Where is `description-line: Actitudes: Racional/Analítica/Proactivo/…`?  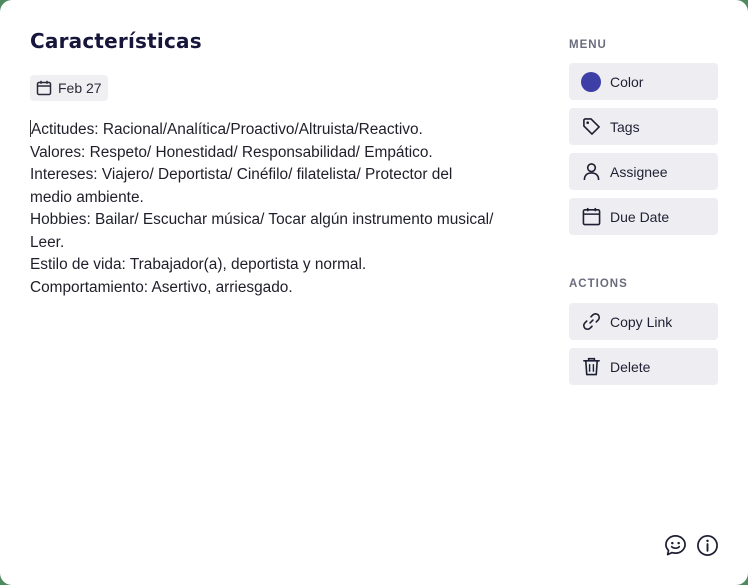
description-line: Actitudes: Racional/Analítica/Proactivo/… is located at coordinates (226, 129).